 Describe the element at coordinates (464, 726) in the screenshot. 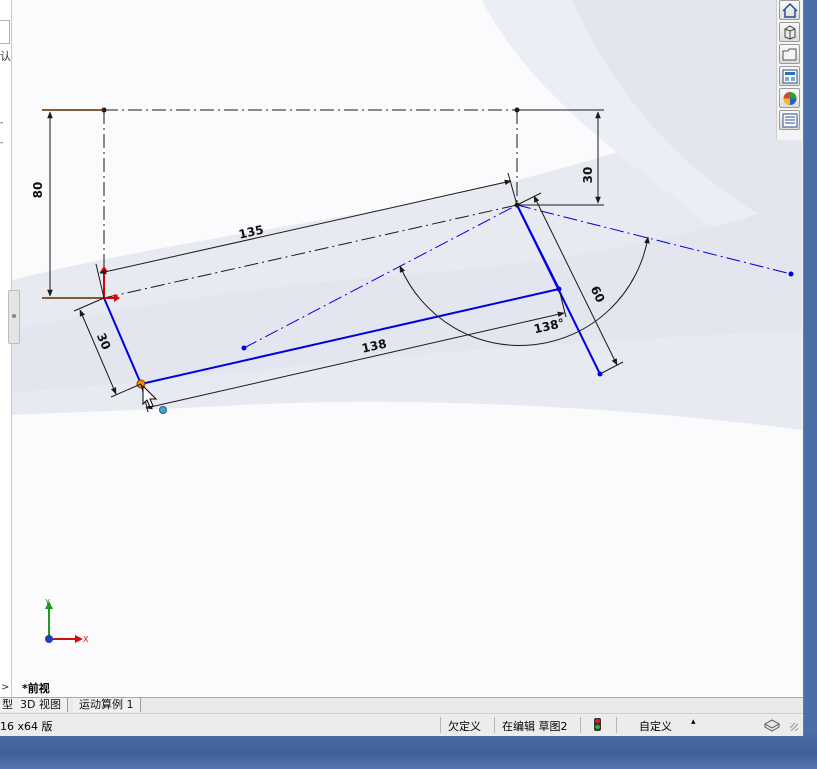

I see `definition-status: 欠定义` at that location.